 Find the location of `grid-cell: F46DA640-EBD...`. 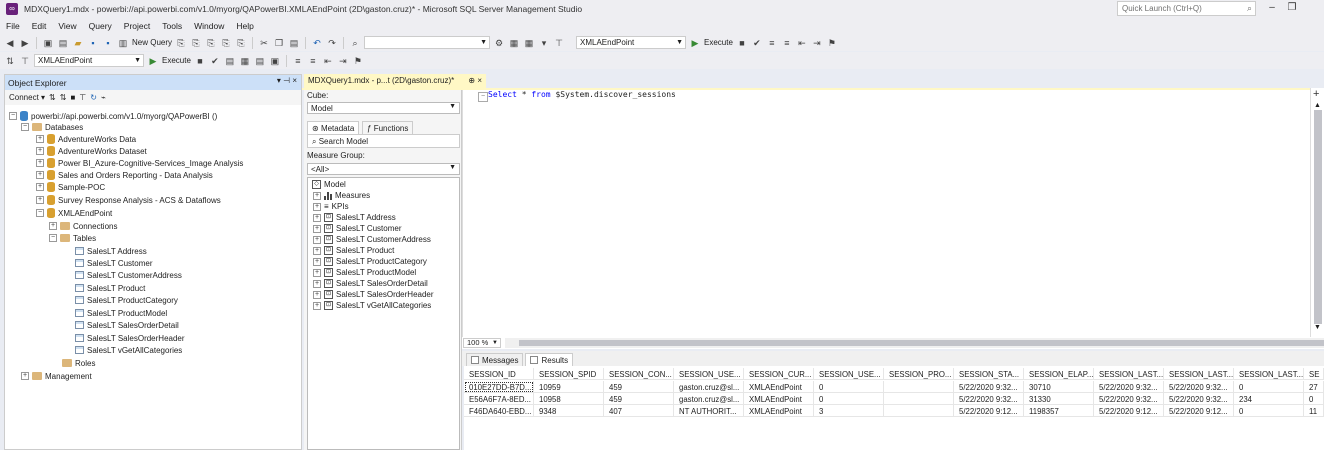

grid-cell: F46DA640-EBD... is located at coordinates (499, 411).